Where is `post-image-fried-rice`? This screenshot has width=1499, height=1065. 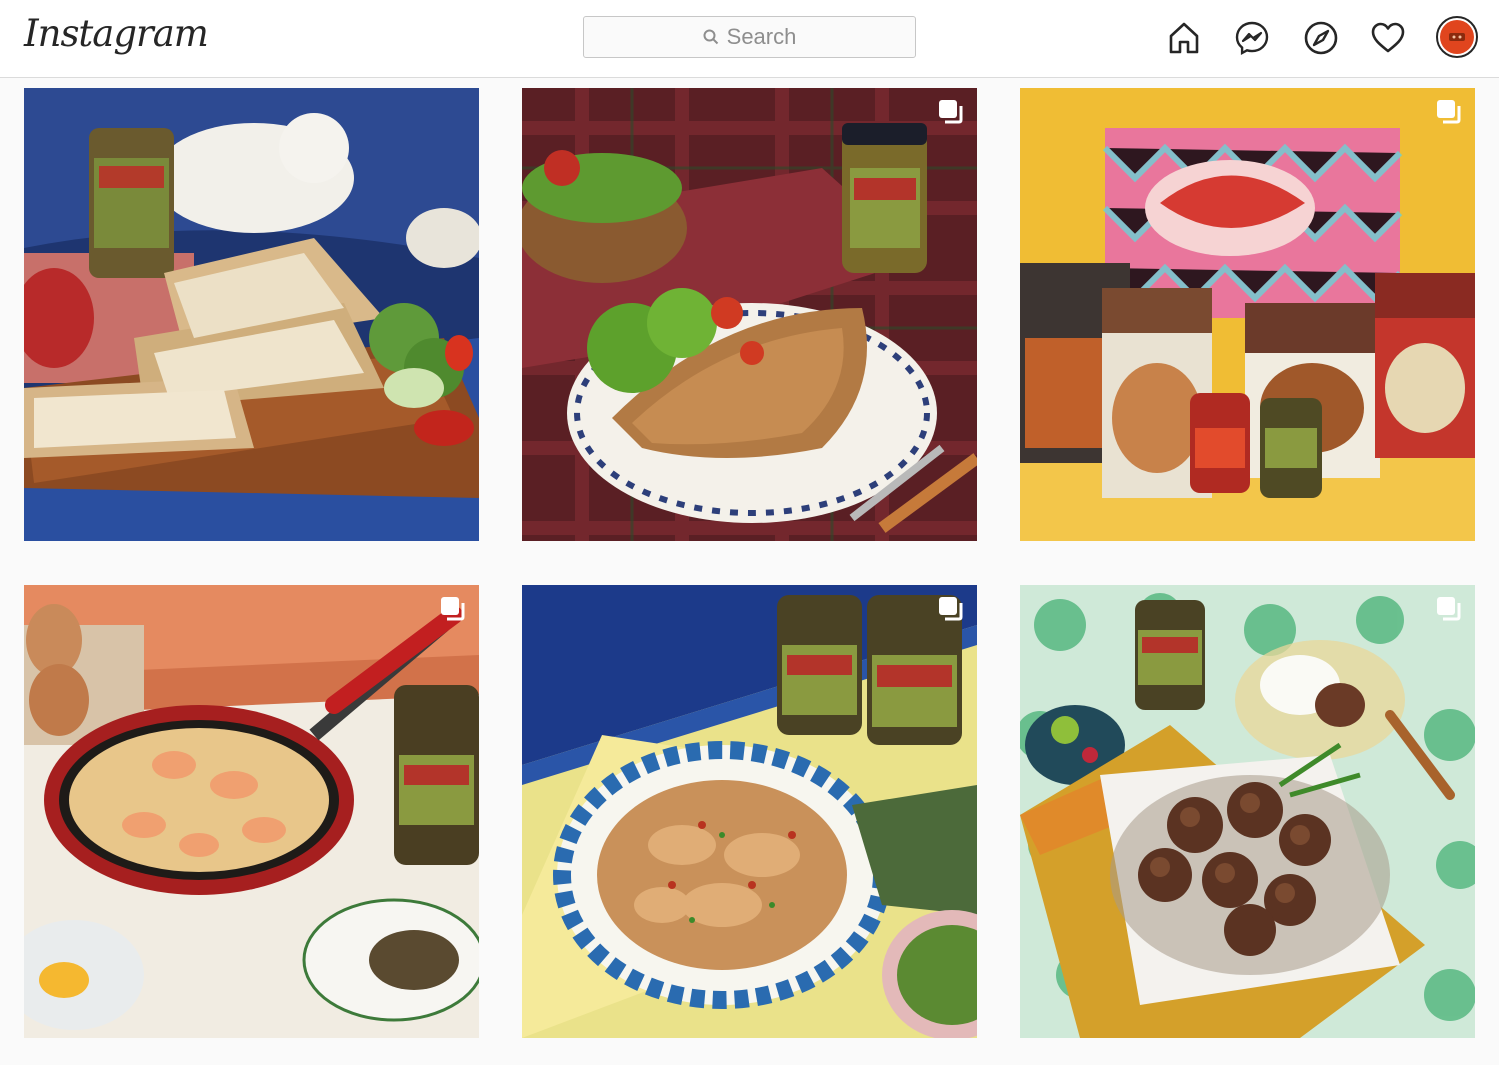 post-image-fried-rice is located at coordinates (251, 811).